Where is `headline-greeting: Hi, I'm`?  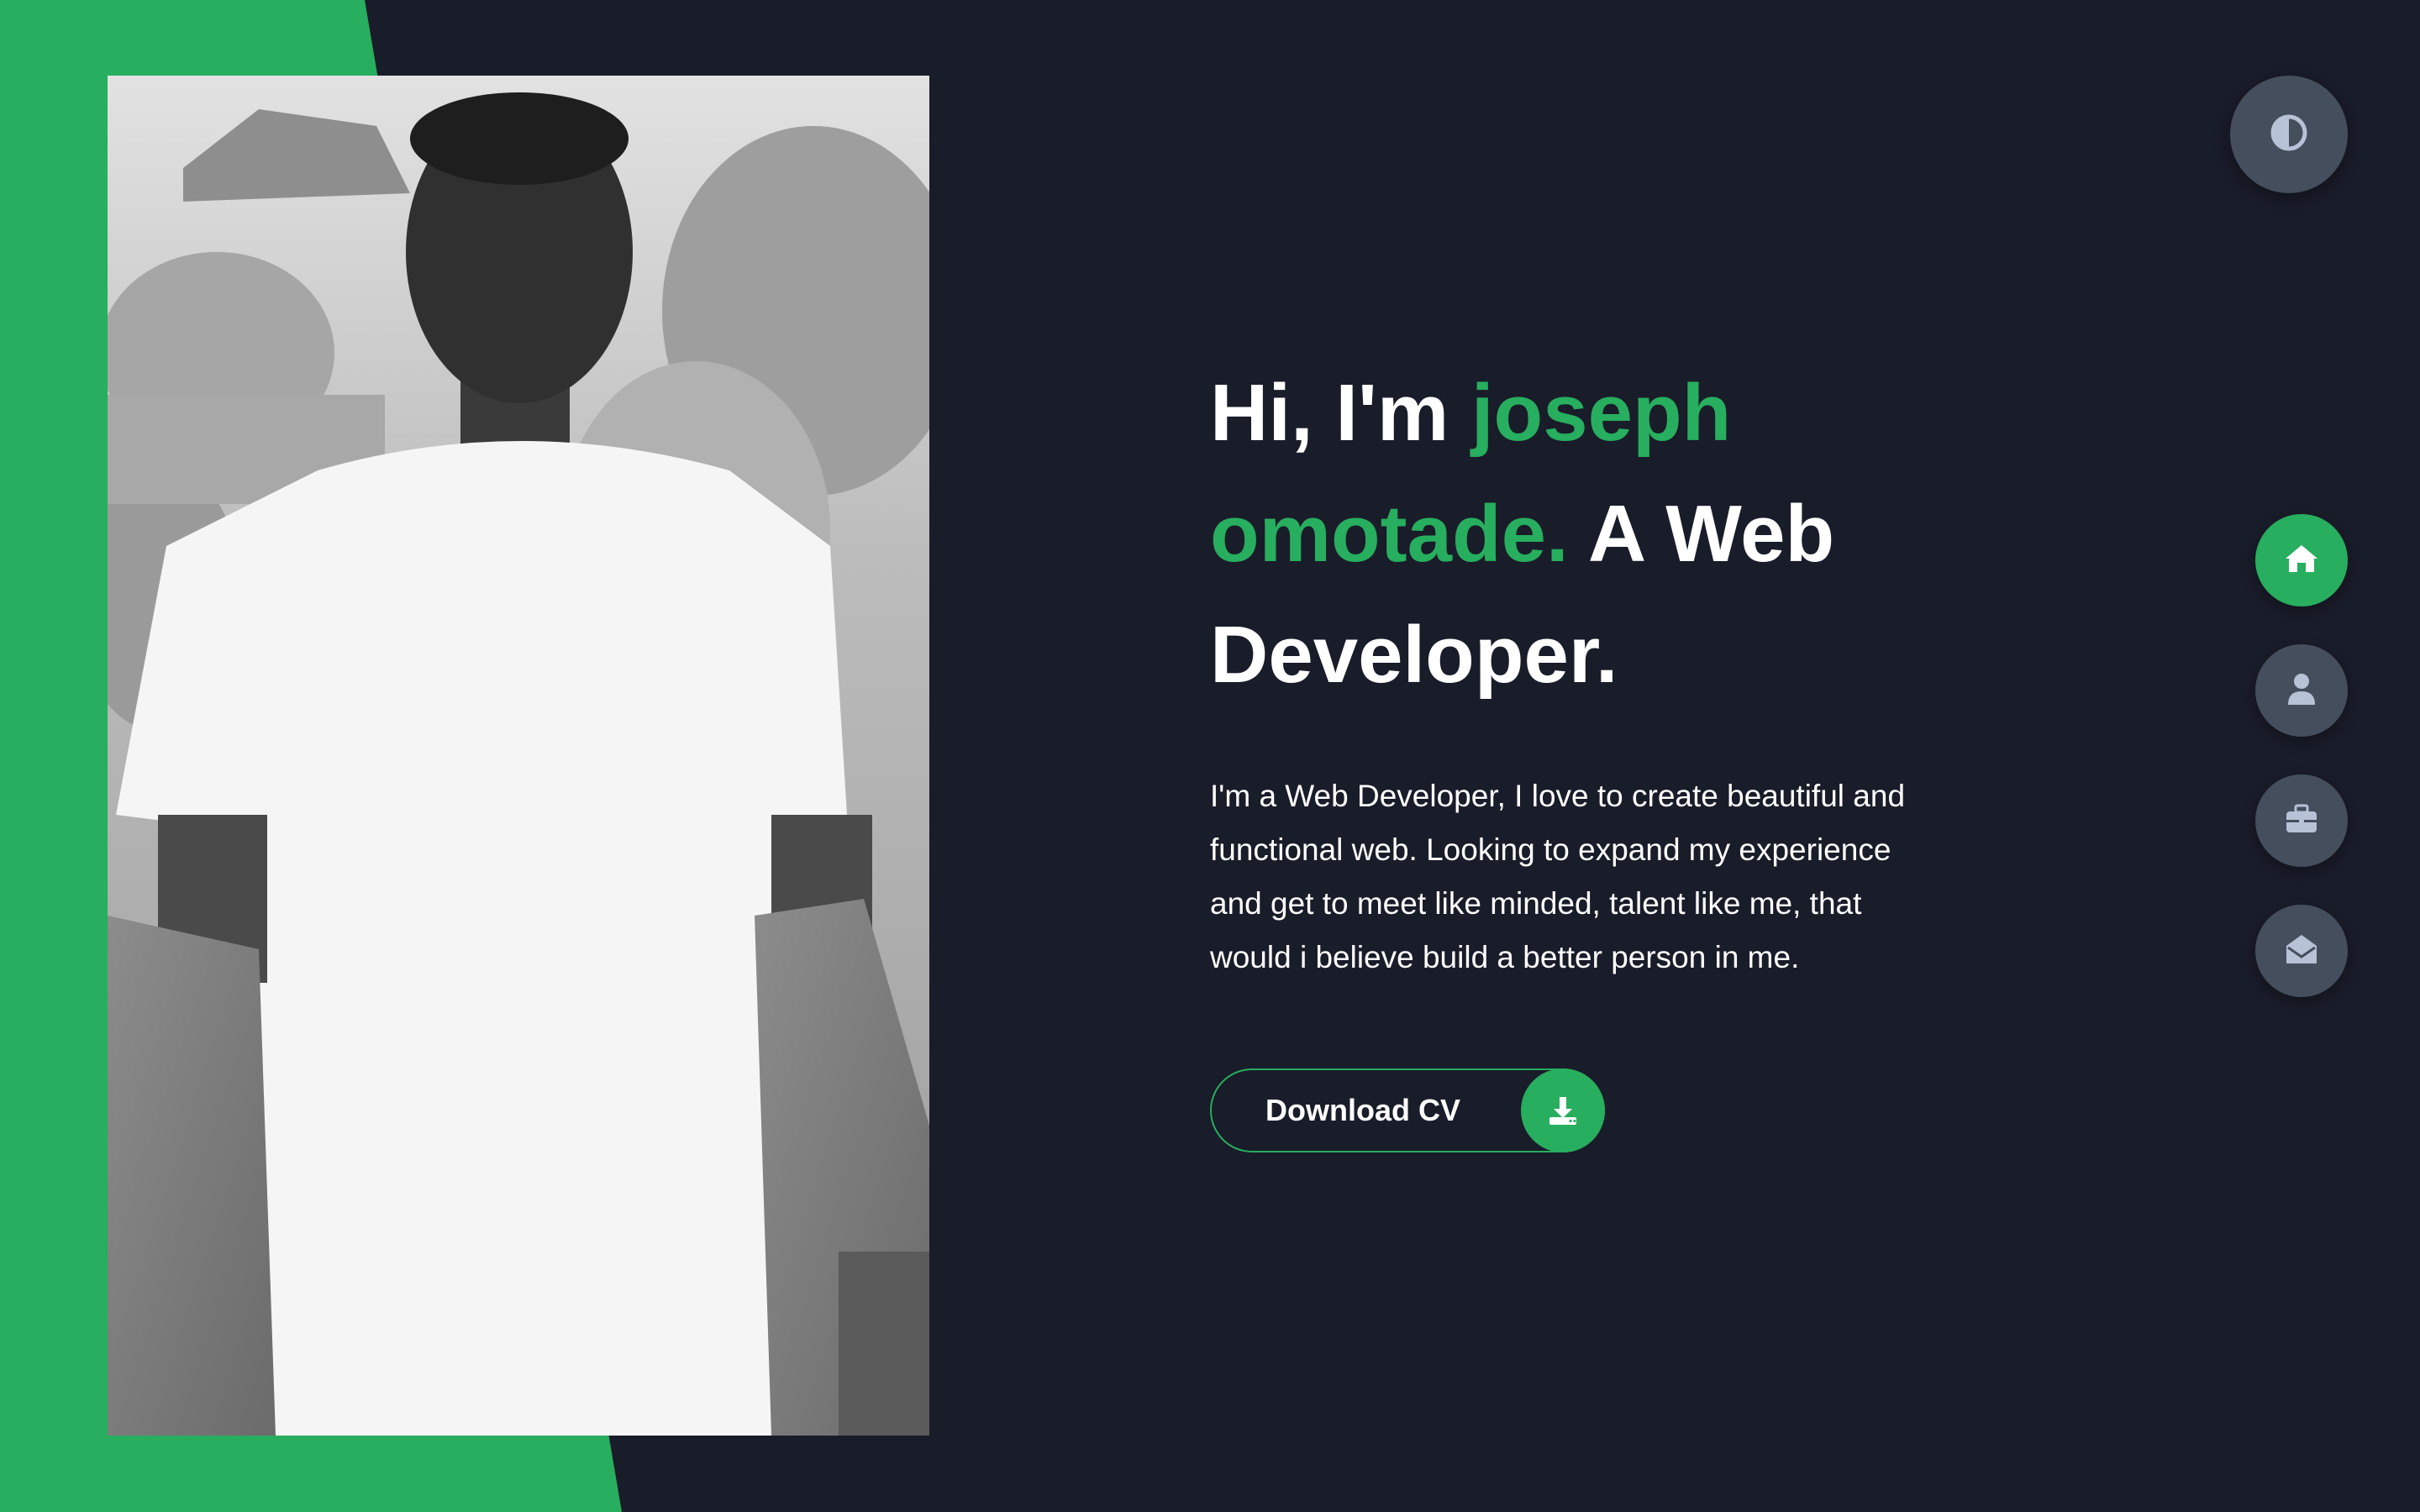 headline-greeting: Hi, I'm is located at coordinates (1341, 413).